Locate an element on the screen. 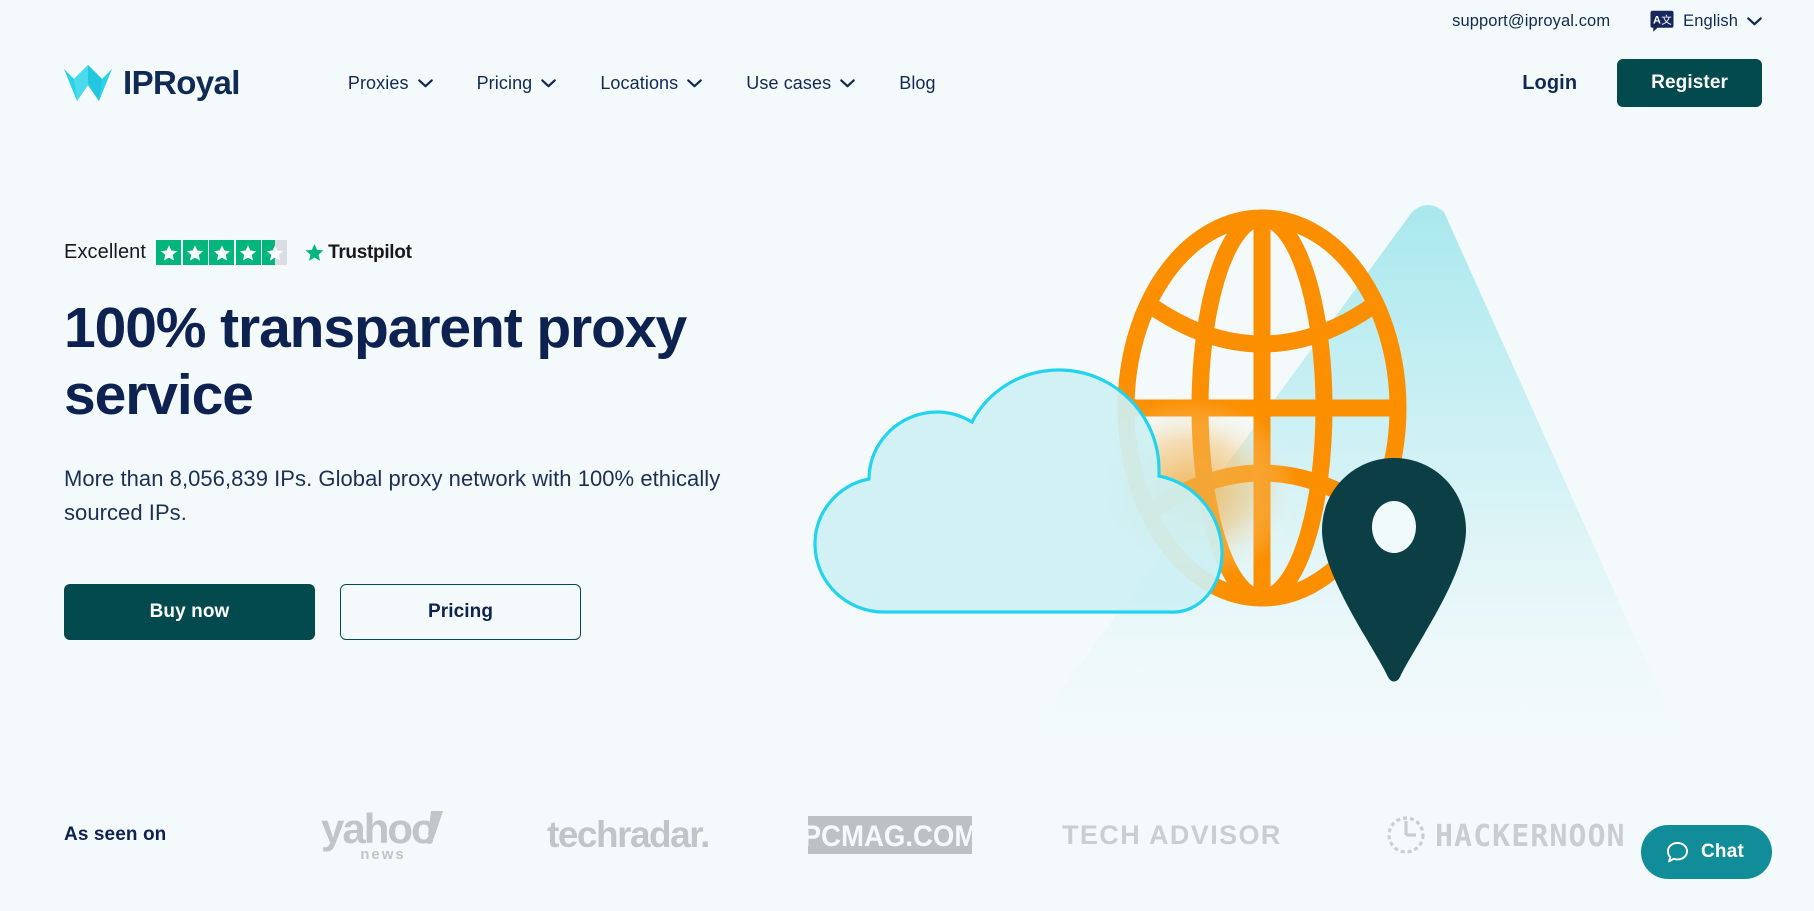 The image size is (1814, 911). nav-item-blog: Blog is located at coordinates (917, 83).